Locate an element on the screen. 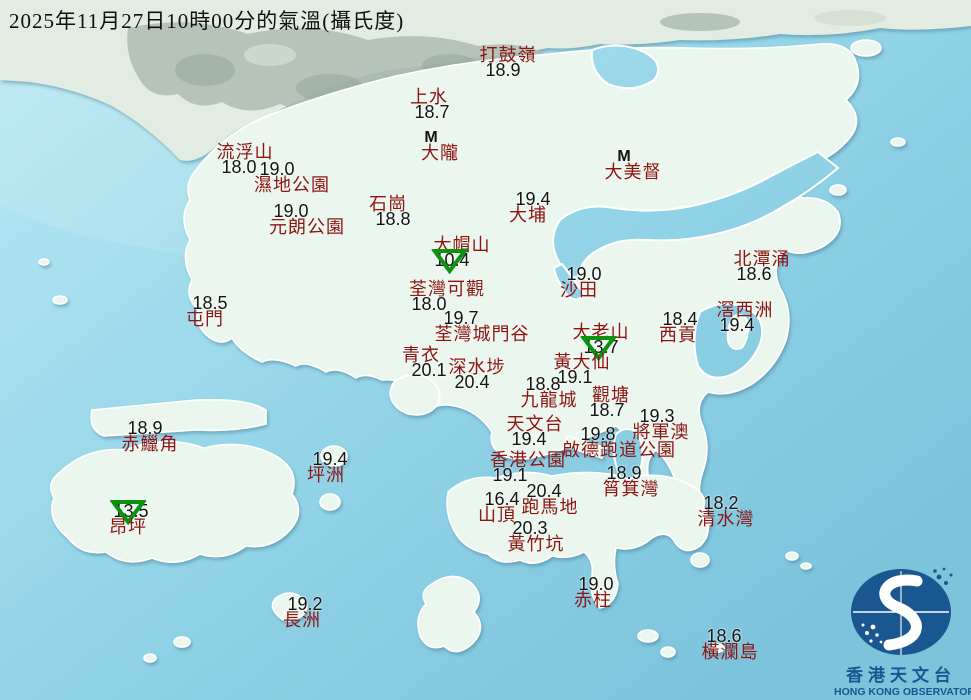 This screenshot has height=700, width=971. hko-logo-name-en: HONG KONG OBSERVATORY is located at coordinates (902, 691).